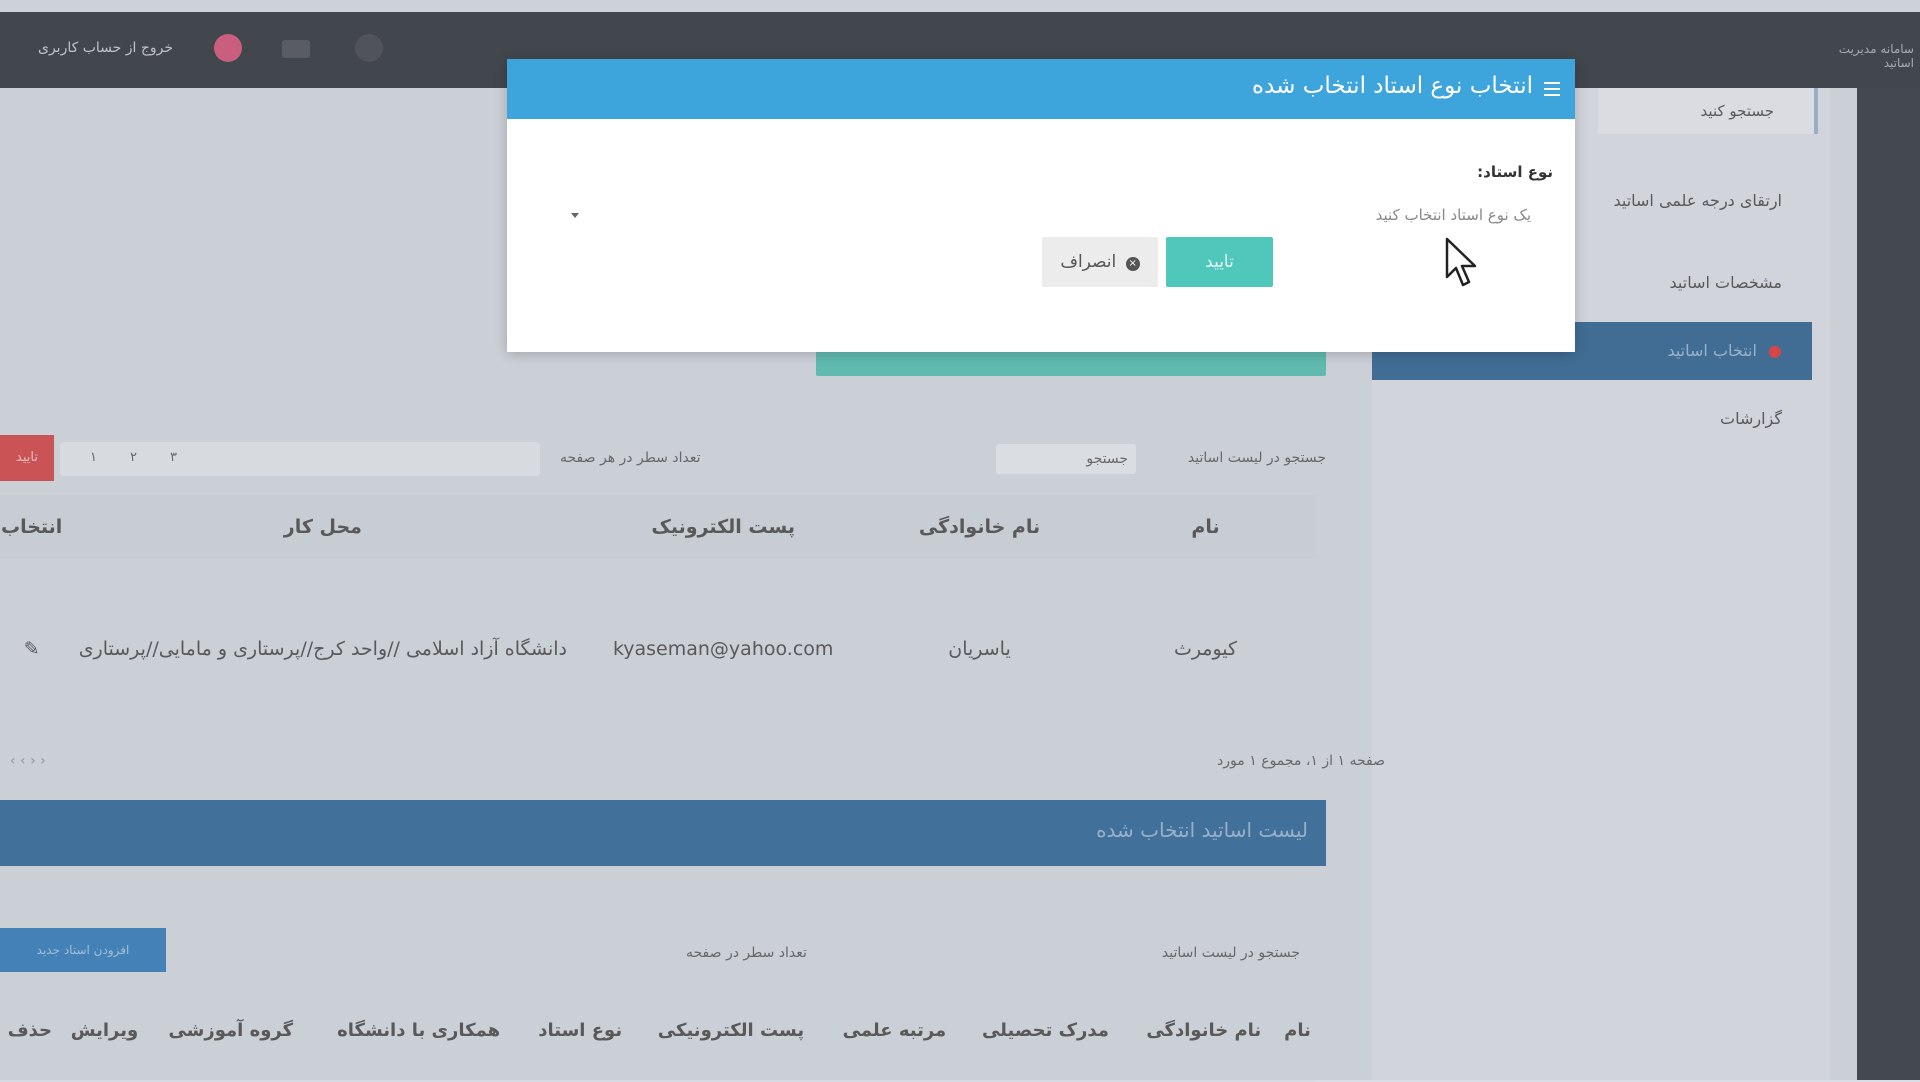  Describe the element at coordinates (1088, 262) in the screenshot. I see `cancel-label: انصراف` at that location.